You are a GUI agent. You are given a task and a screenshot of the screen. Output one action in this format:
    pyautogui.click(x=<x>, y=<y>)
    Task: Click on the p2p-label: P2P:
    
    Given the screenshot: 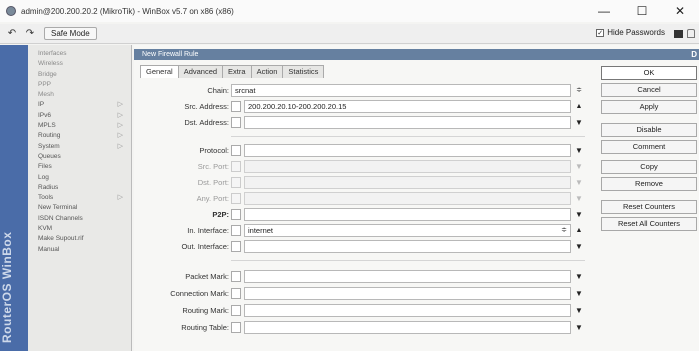 What is the action you would take?
    pyautogui.click(x=220, y=214)
    